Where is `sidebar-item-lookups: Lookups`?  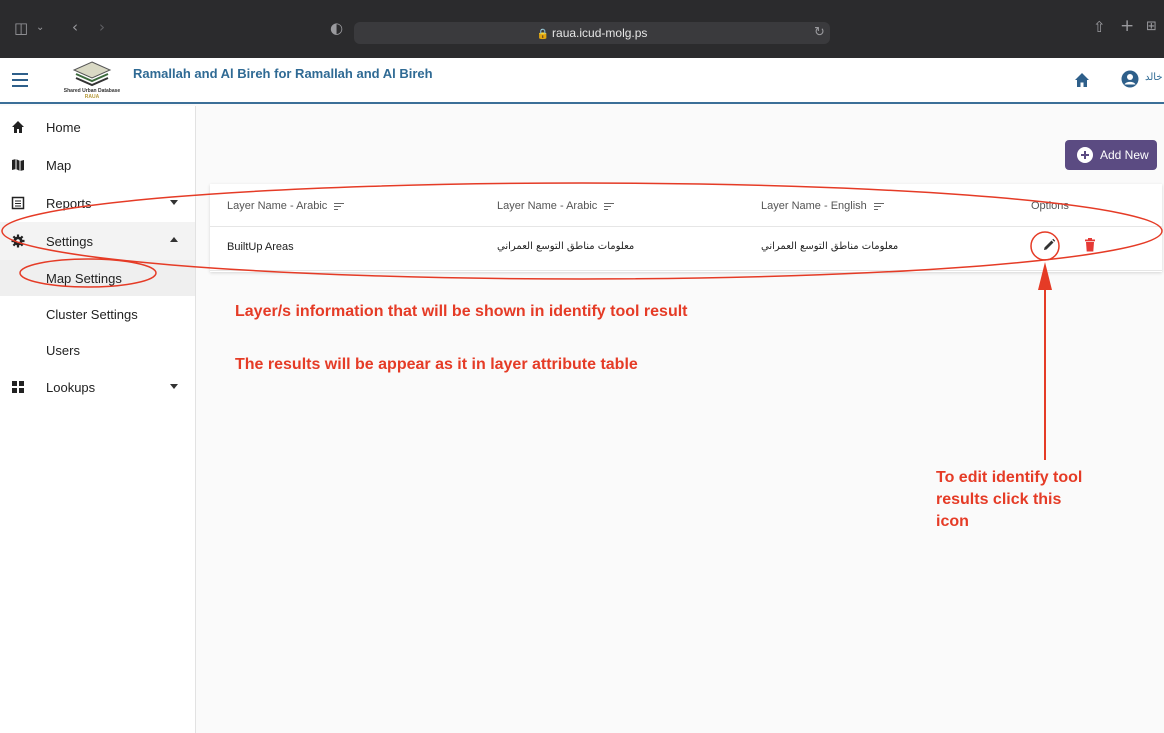
sidebar-item-lookups: Lookups is located at coordinates (97, 387).